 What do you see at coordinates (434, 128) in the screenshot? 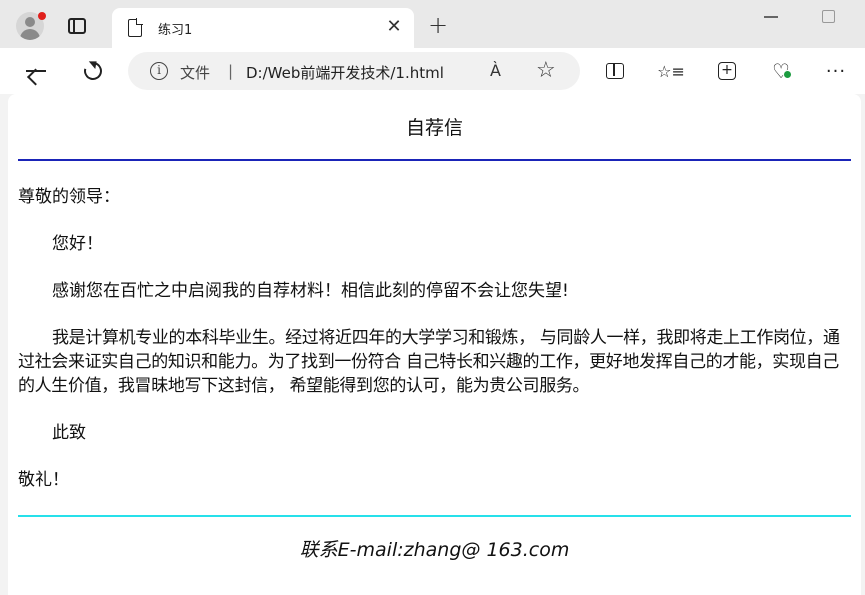
I see `page-title: 自荐信` at bounding box center [434, 128].